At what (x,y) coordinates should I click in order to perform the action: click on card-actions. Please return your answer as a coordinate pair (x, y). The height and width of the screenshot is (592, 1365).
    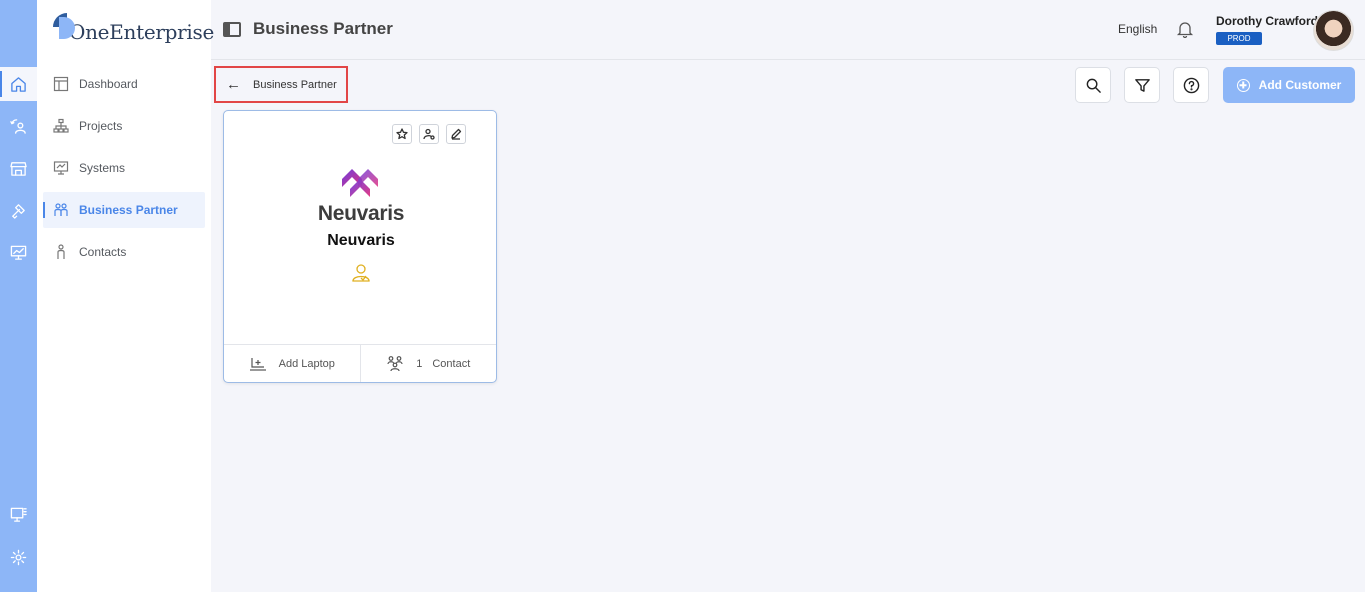
    Looking at the image, I should click on (429, 134).